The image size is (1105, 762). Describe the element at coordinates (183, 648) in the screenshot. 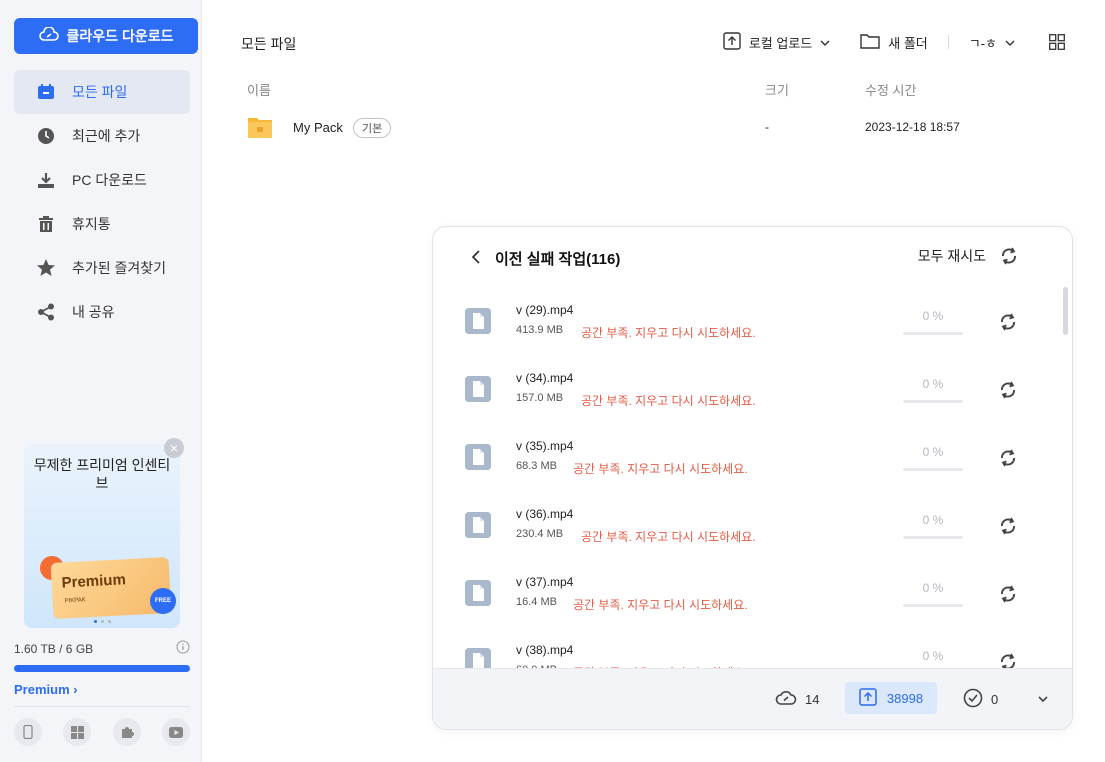

I see `info-icon` at that location.